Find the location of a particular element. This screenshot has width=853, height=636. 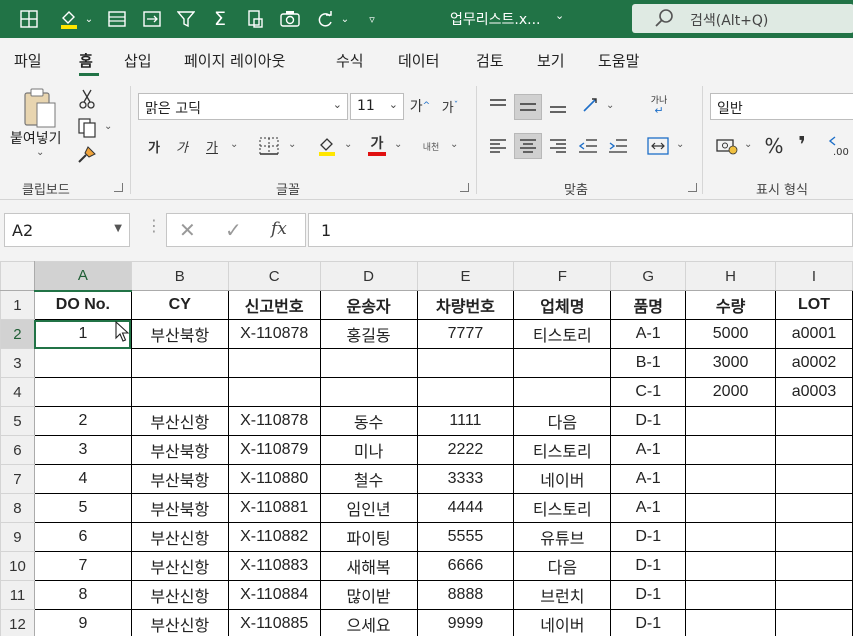

decrease-font-size-icon: 가ˇ is located at coordinates (450, 106).